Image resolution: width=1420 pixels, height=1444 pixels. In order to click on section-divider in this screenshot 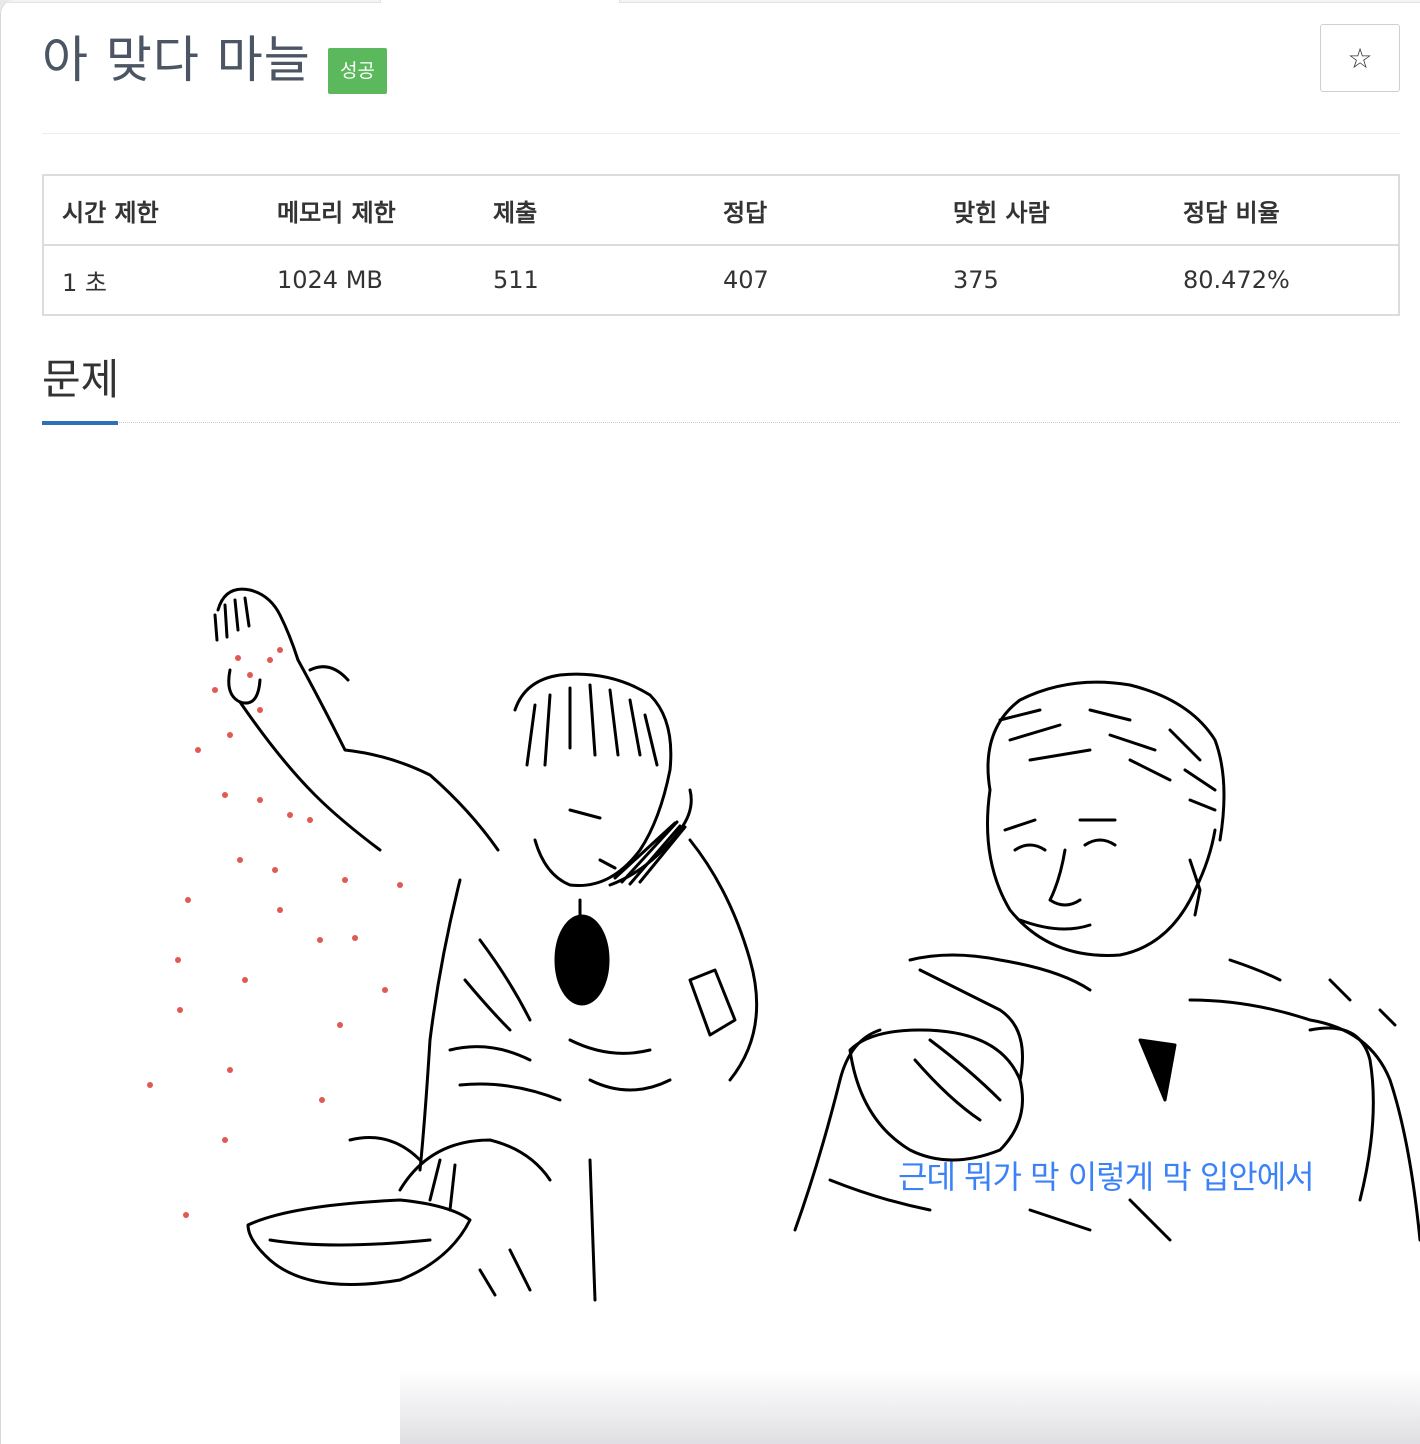, I will do `click(721, 422)`.